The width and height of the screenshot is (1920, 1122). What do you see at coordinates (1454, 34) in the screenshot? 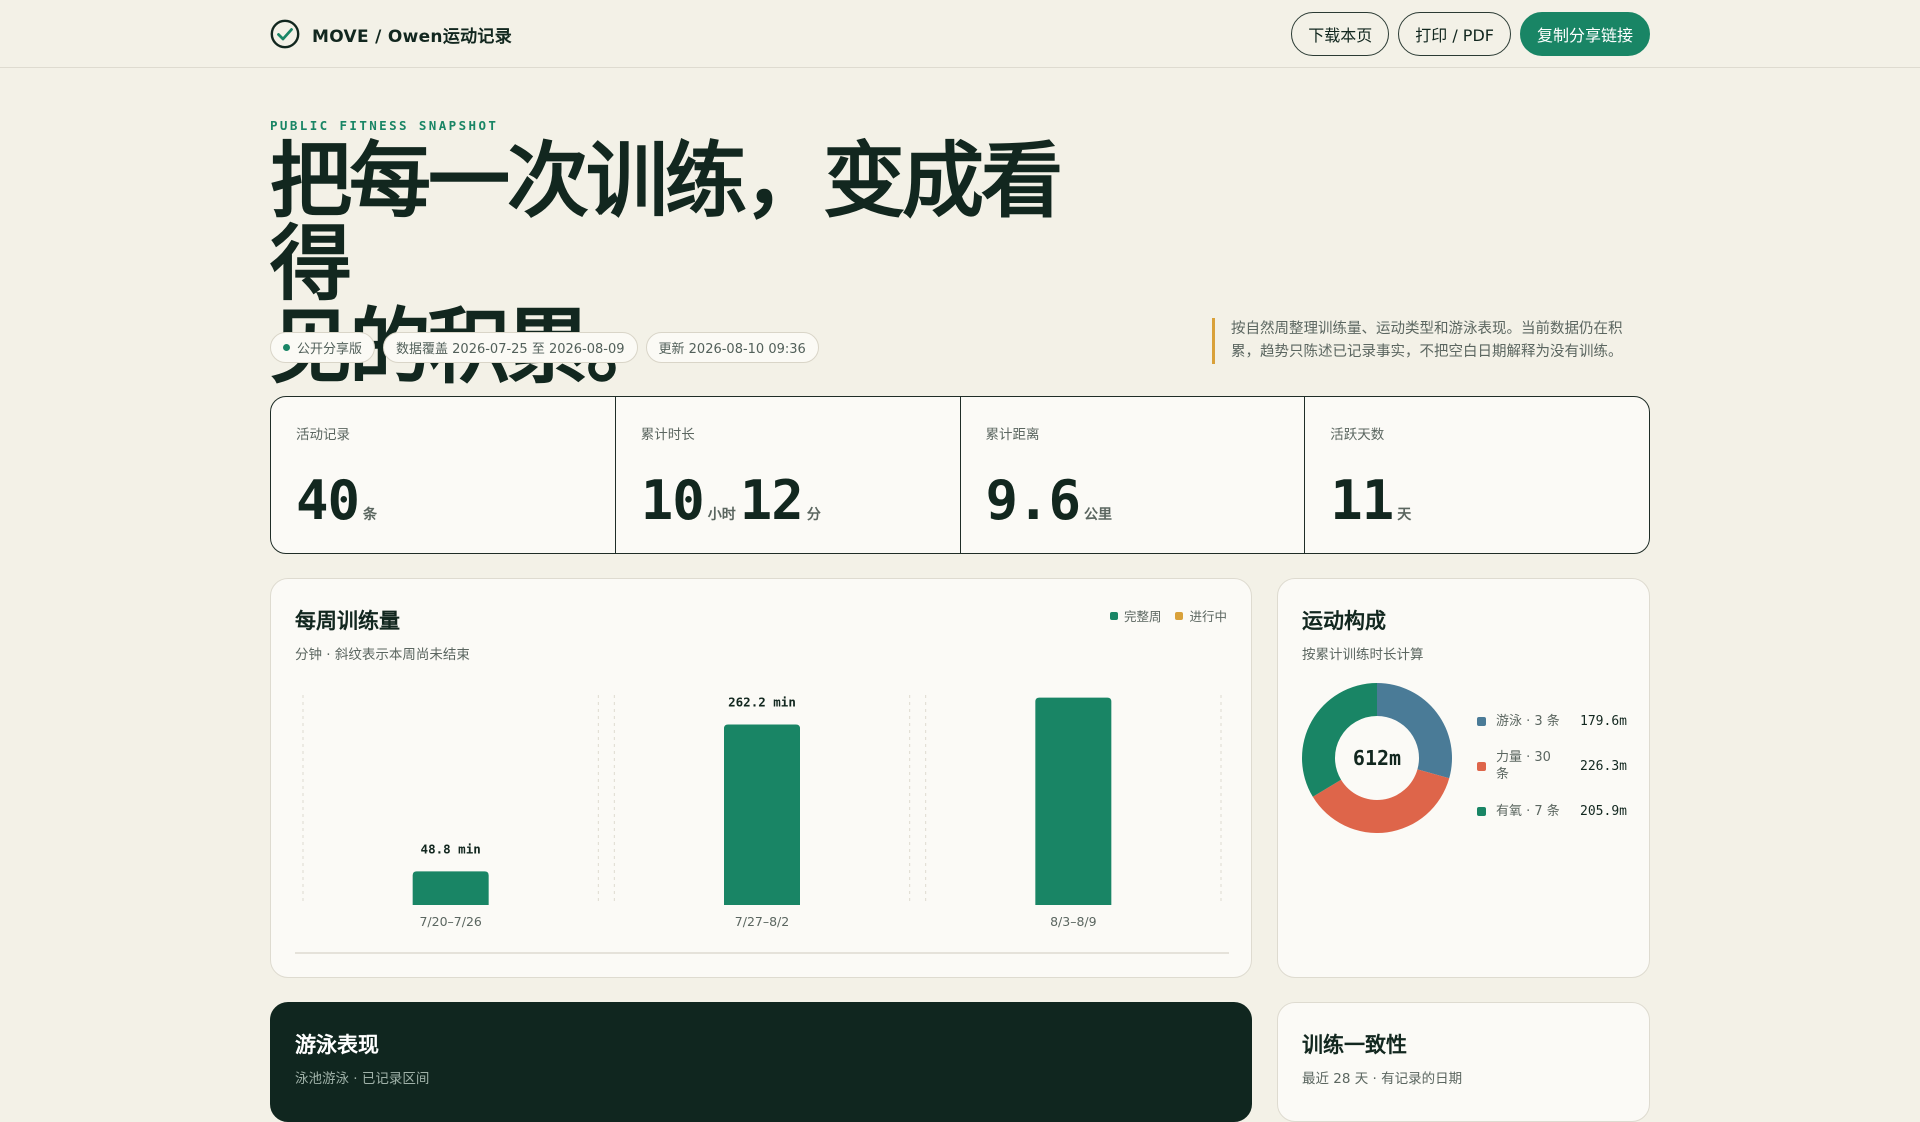
I see `print-pdf-button: 打印 / PDF` at bounding box center [1454, 34].